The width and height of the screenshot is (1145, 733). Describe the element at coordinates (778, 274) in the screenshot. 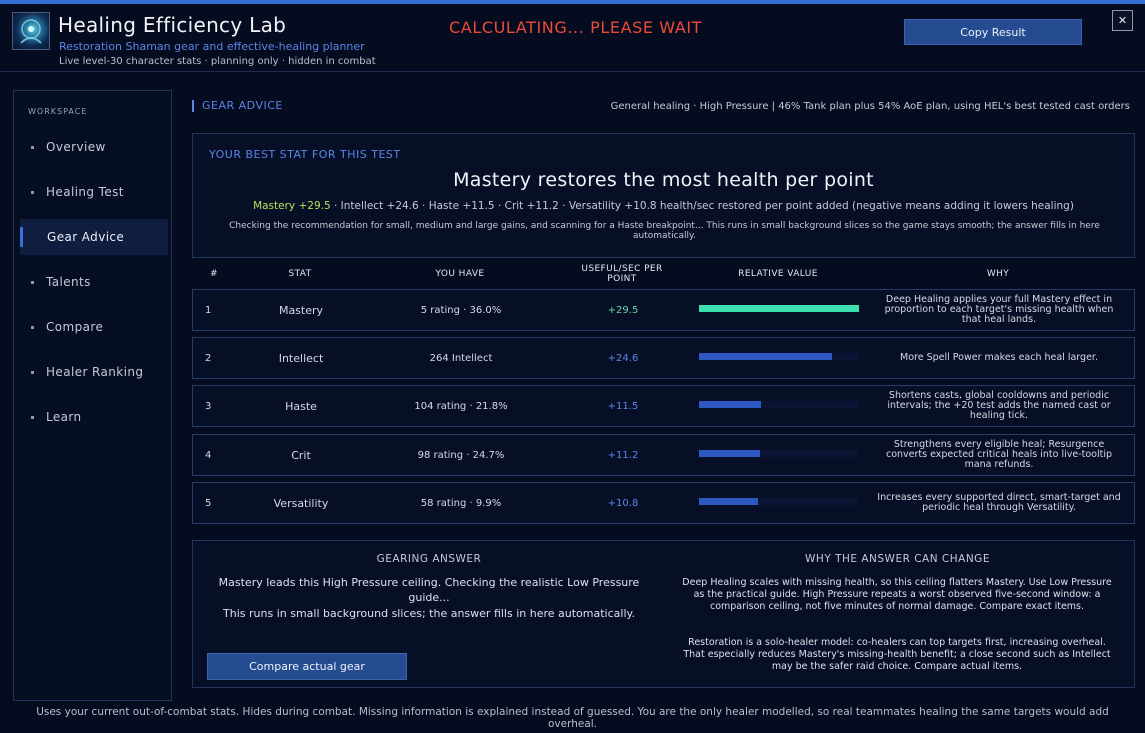

I see `col-relative-value: RELATIVE VALUE` at that location.